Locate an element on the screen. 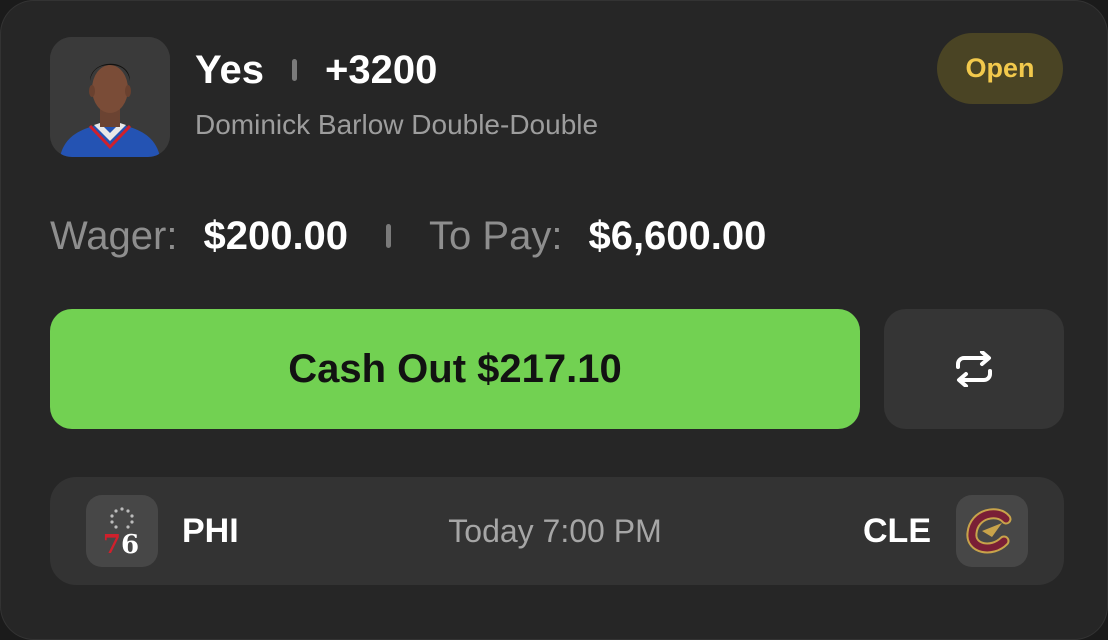  wager-label: Wager: is located at coordinates (114, 235).